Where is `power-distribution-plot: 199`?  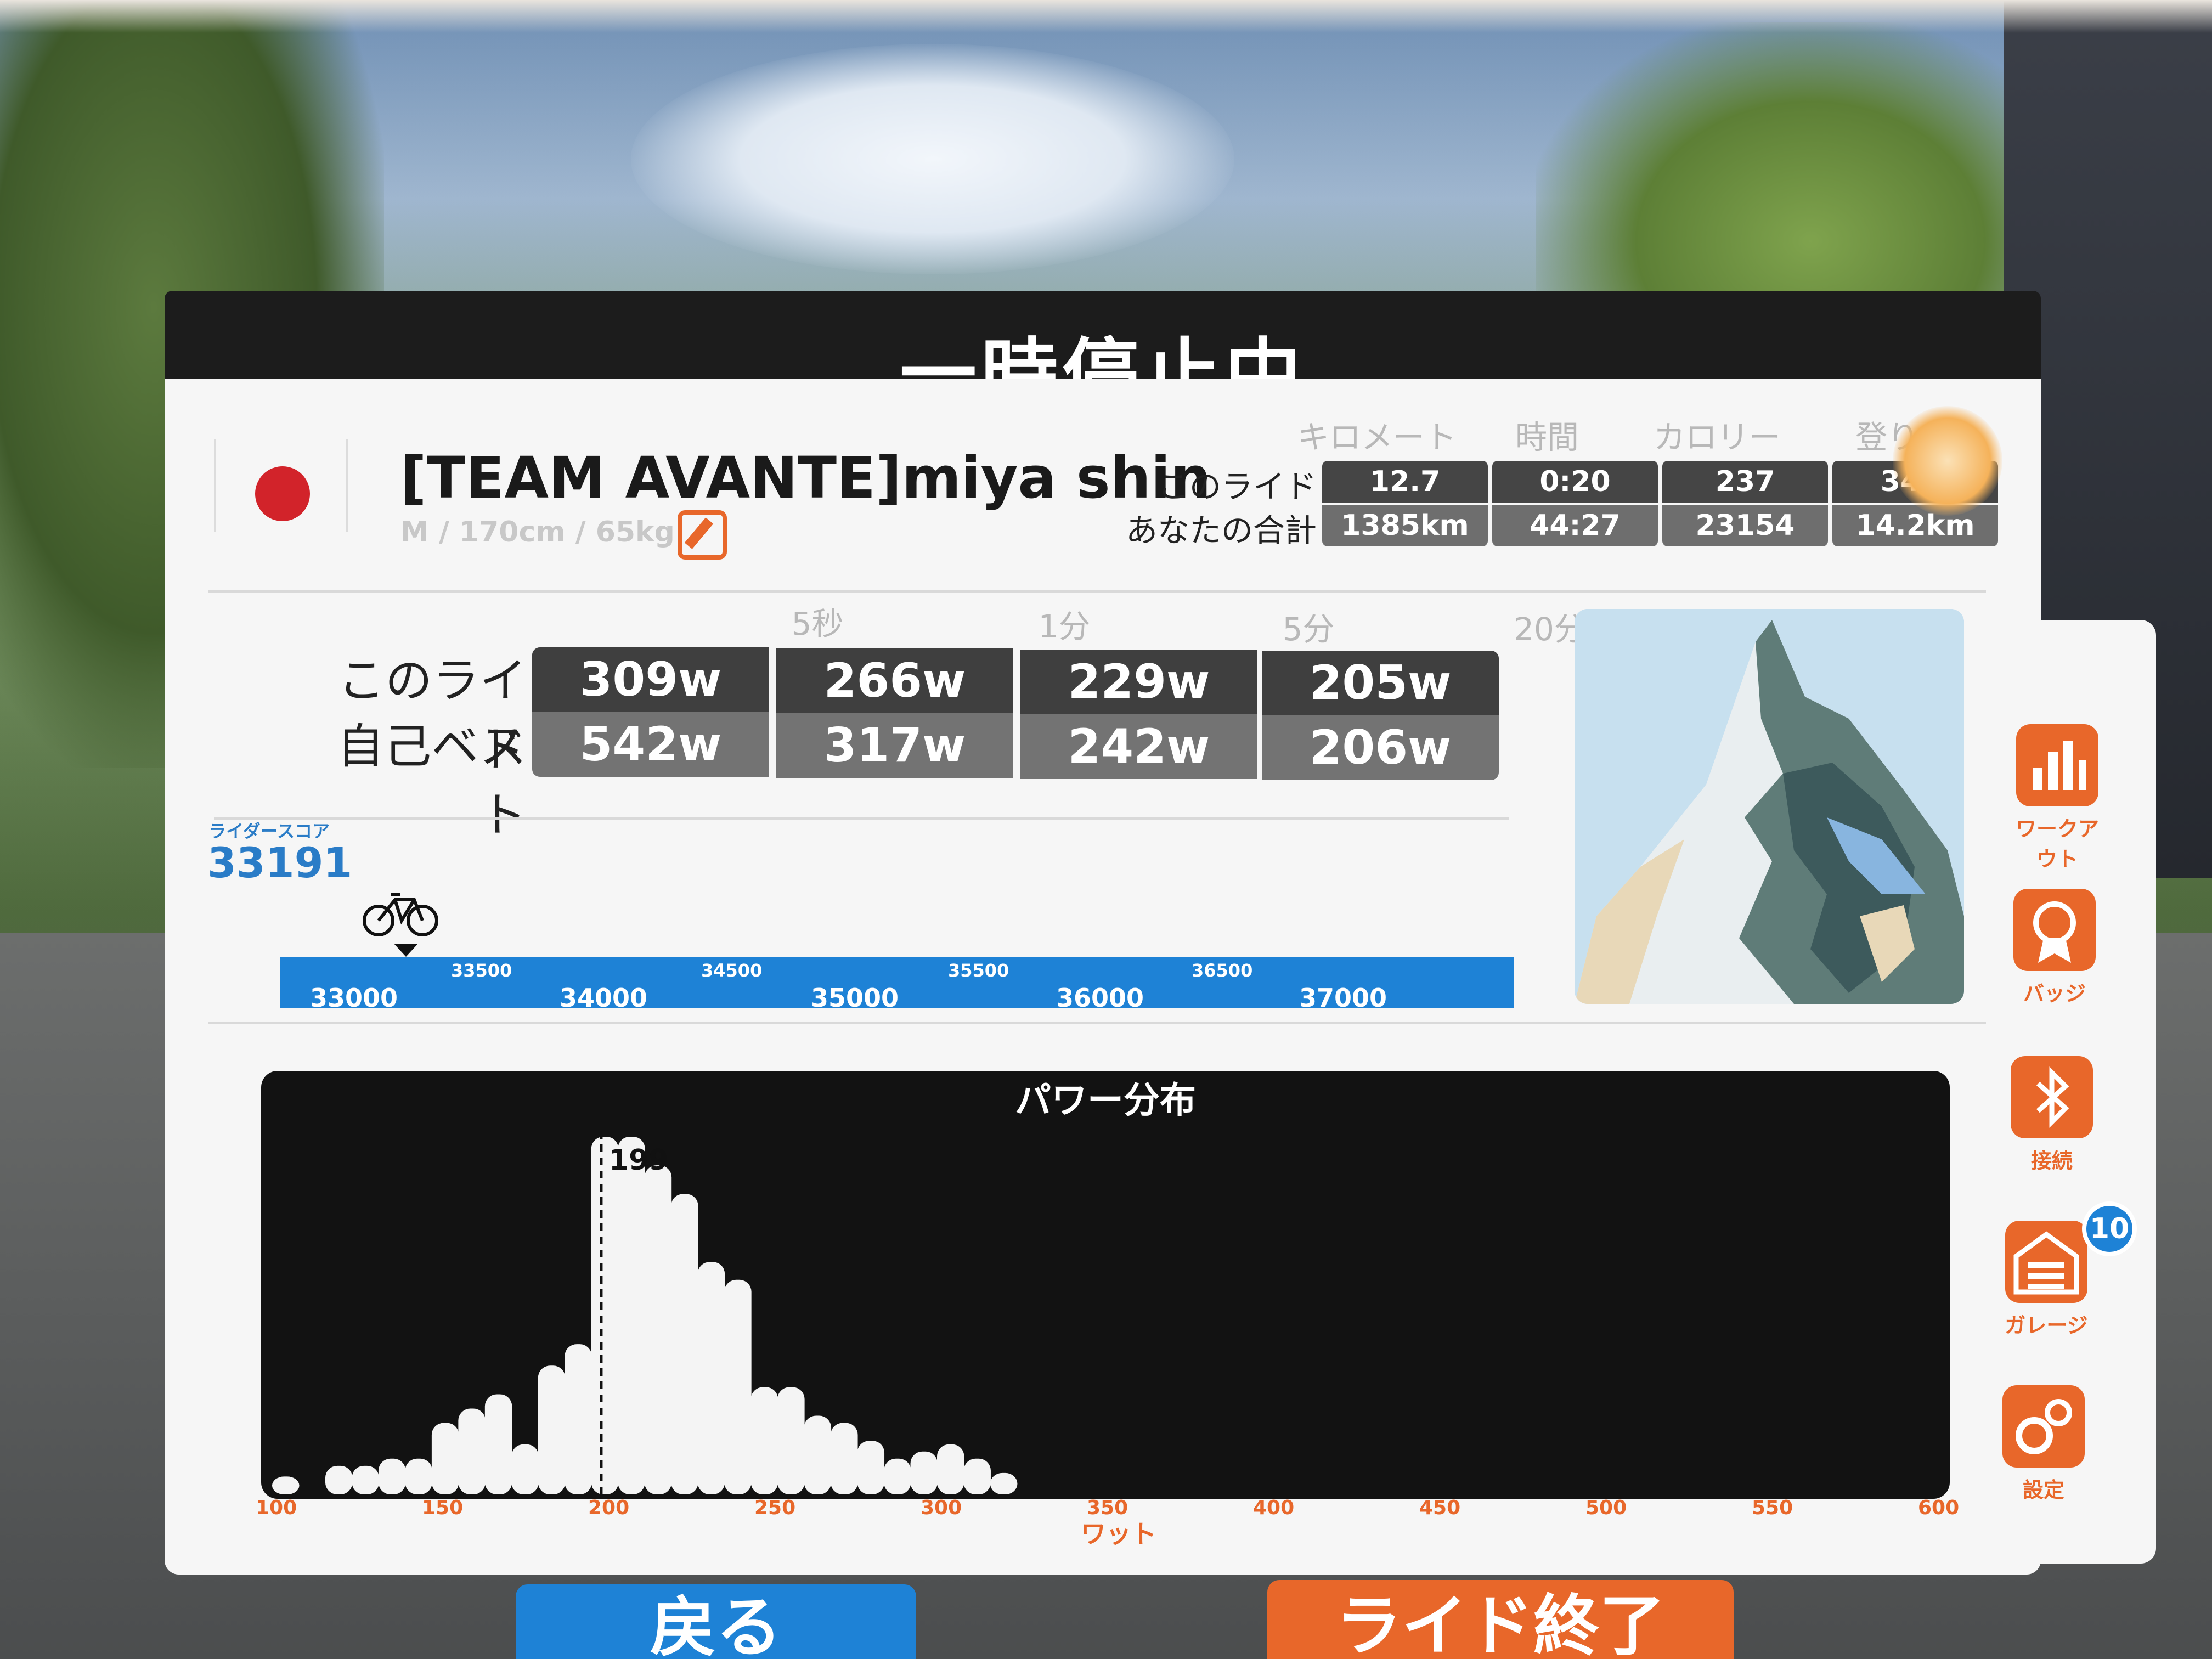
power-distribution-plot: 199 is located at coordinates (645, 1312).